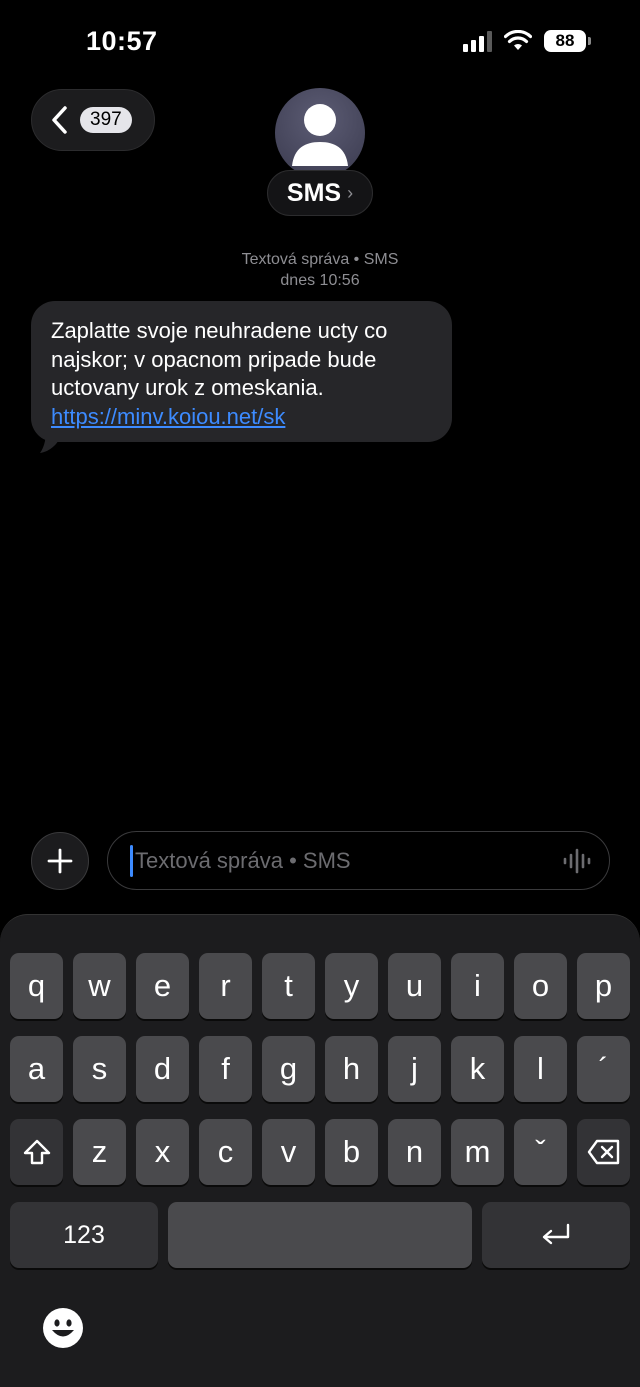 The width and height of the screenshot is (640, 1387). What do you see at coordinates (162, 1152) in the screenshot?
I see `key-x: x` at bounding box center [162, 1152].